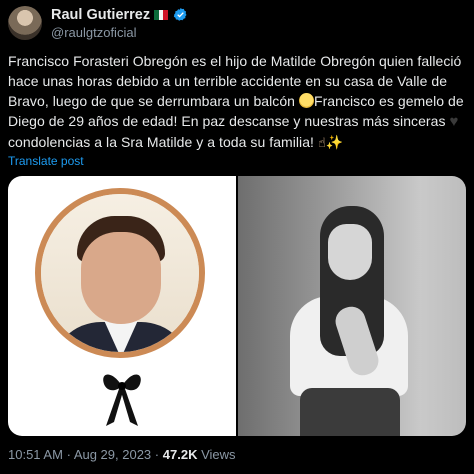 Image resolution: width=474 pixels, height=474 pixels. What do you see at coordinates (334, 142) in the screenshot?
I see `sparkles-emoji: ✨` at bounding box center [334, 142].